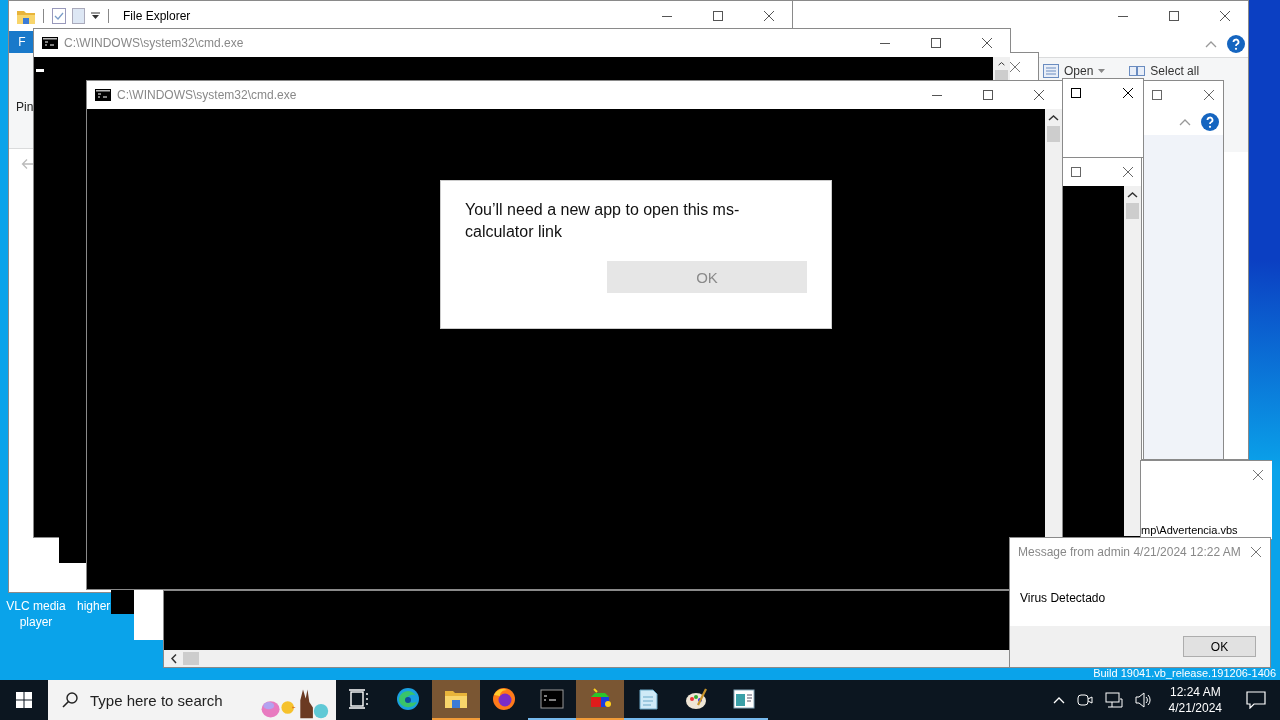 The width and height of the screenshot is (1280, 720). What do you see at coordinates (1129, 552) in the screenshot?
I see `window-title: Message from admin 4/21/2024 12:22 AM` at bounding box center [1129, 552].